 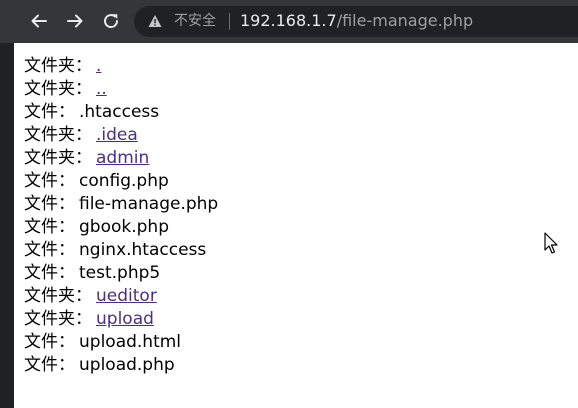 I want to click on file-entry: 文件： file-manage.php, so click(x=121, y=204).